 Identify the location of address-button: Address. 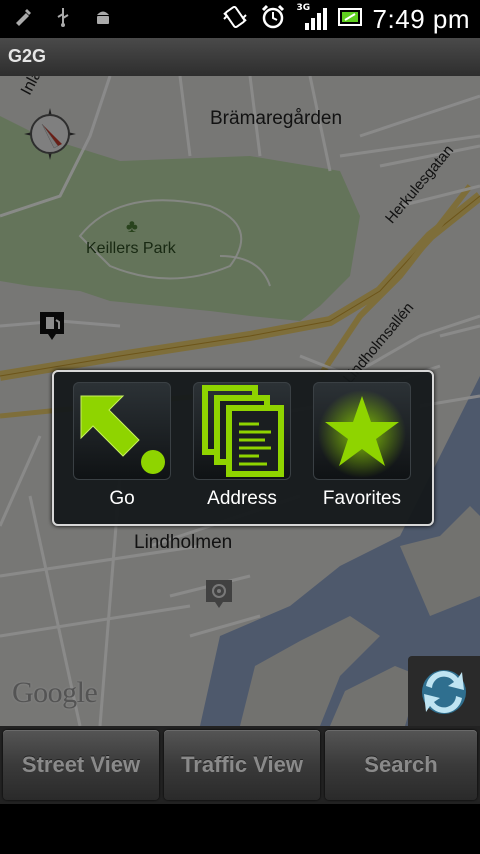
(242, 448).